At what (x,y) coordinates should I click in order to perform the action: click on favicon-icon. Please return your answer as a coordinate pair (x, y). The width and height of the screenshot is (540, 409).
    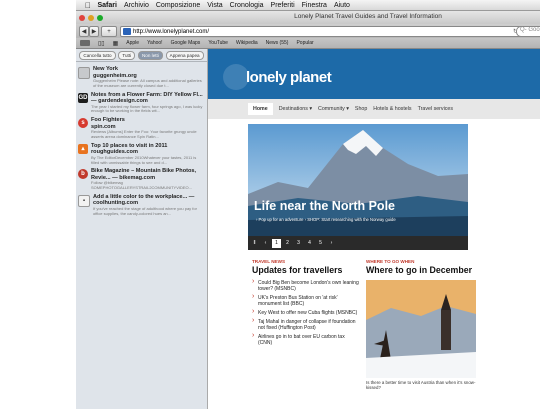
    Looking at the image, I should click on (127, 31).